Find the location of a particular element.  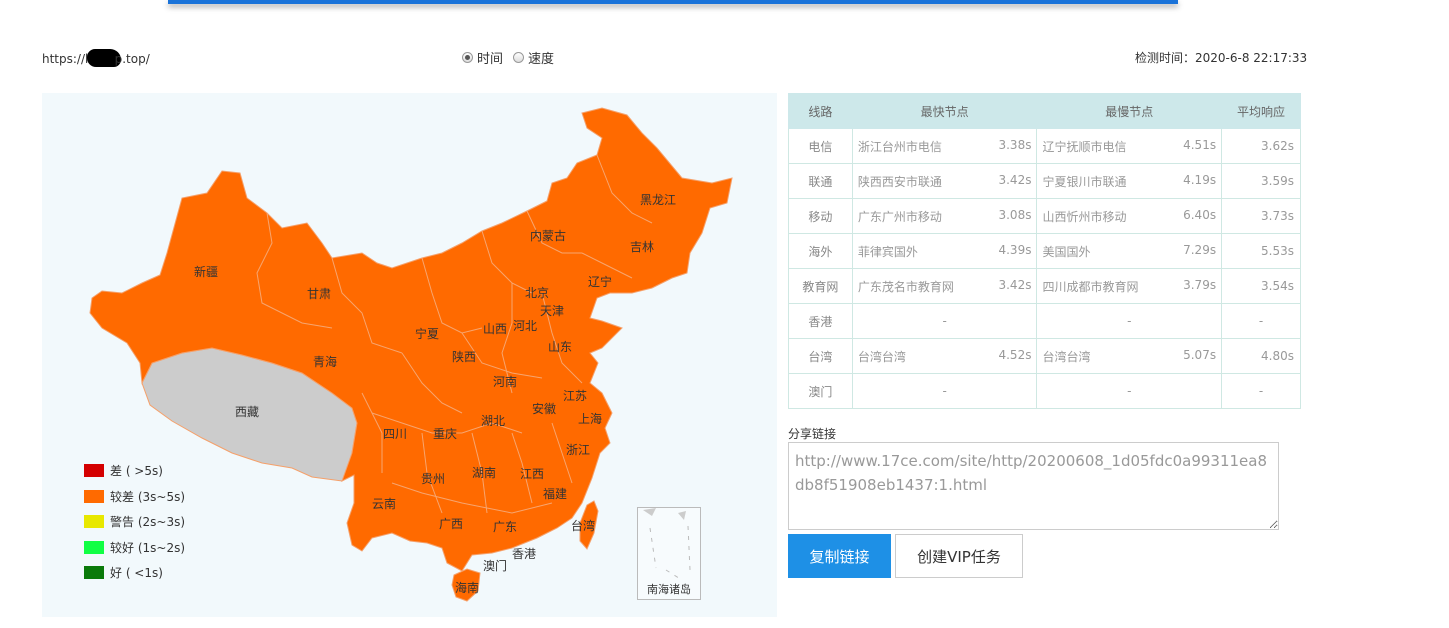

col-fastest: 最快节点 is located at coordinates (944, 111).